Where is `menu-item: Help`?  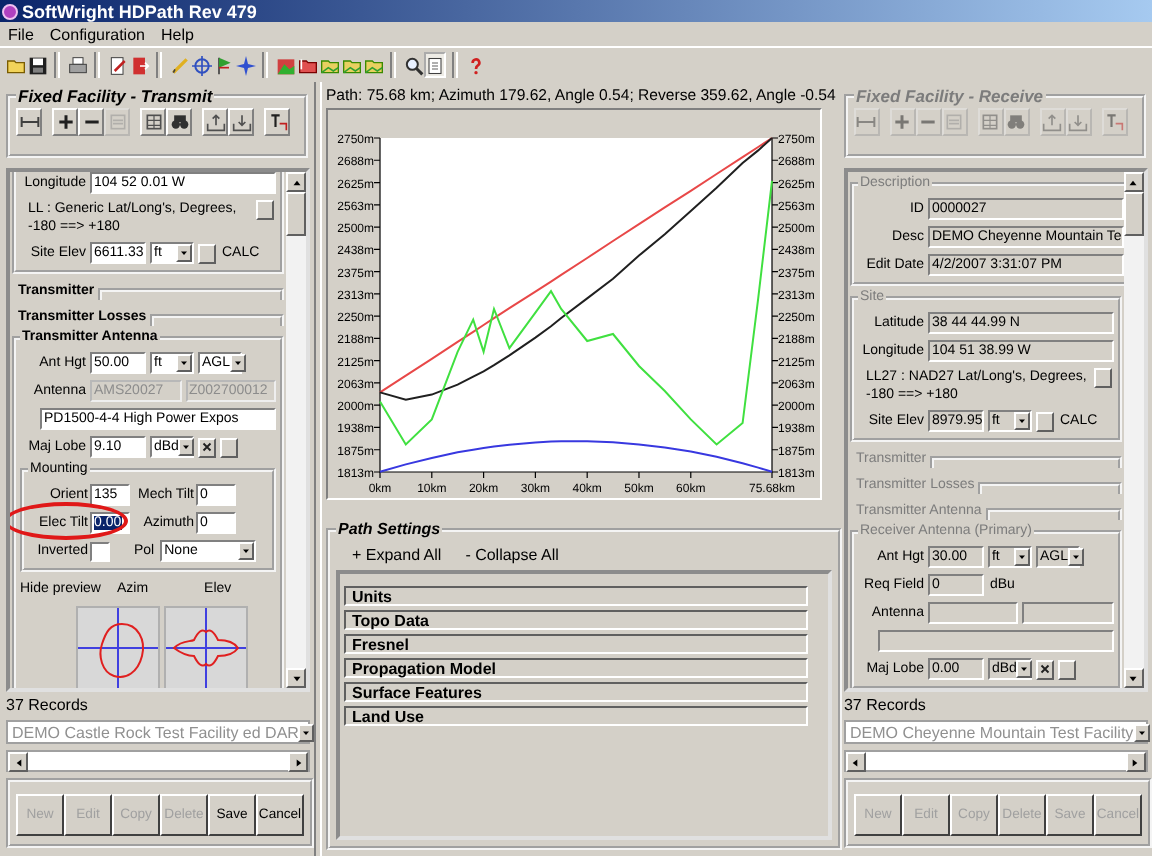
menu-item: Help is located at coordinates (177, 34).